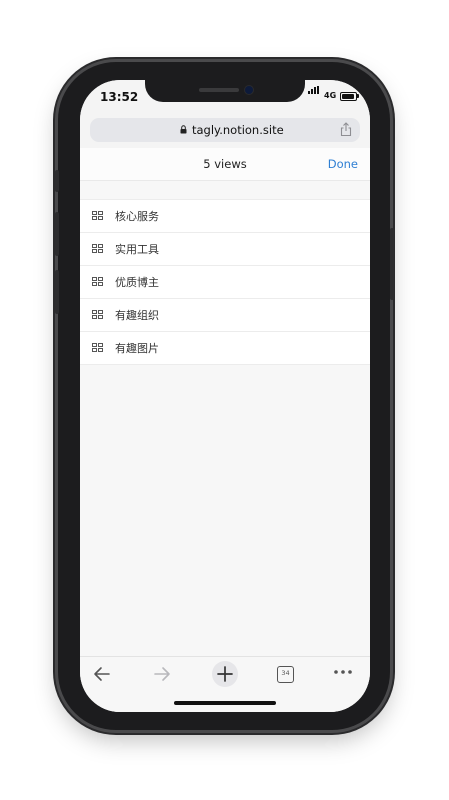  Describe the element at coordinates (238, 130) in the screenshot. I see `url-text: tagly.notion.site` at that location.